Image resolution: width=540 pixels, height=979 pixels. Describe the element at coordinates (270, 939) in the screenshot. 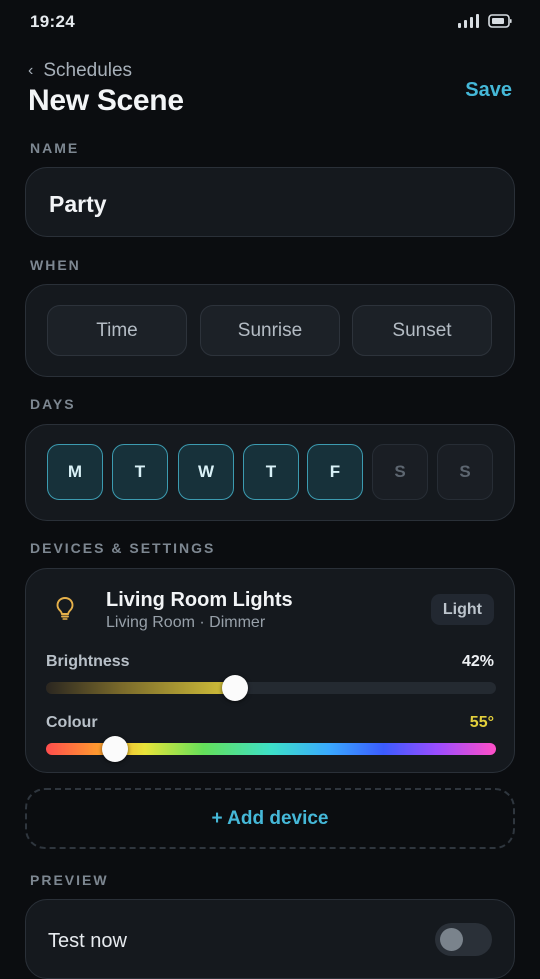

I see `preview-card: Test now` at that location.